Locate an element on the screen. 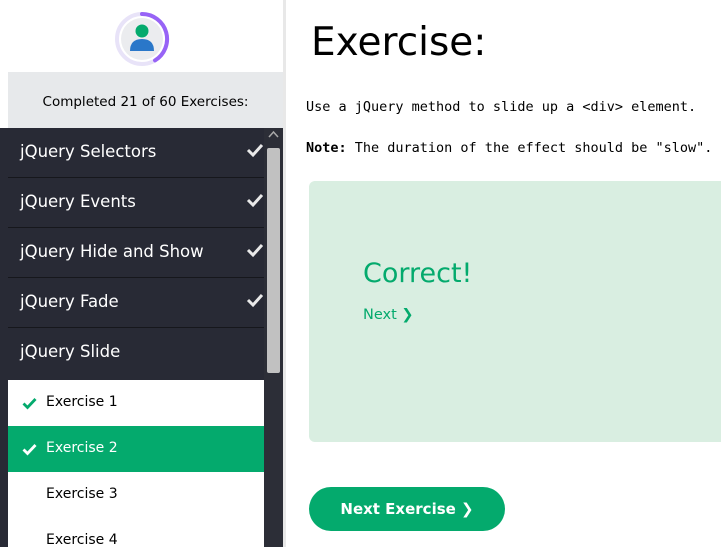 The width and height of the screenshot is (721, 547). exercise-label: Exercise 2 is located at coordinates (82, 448).